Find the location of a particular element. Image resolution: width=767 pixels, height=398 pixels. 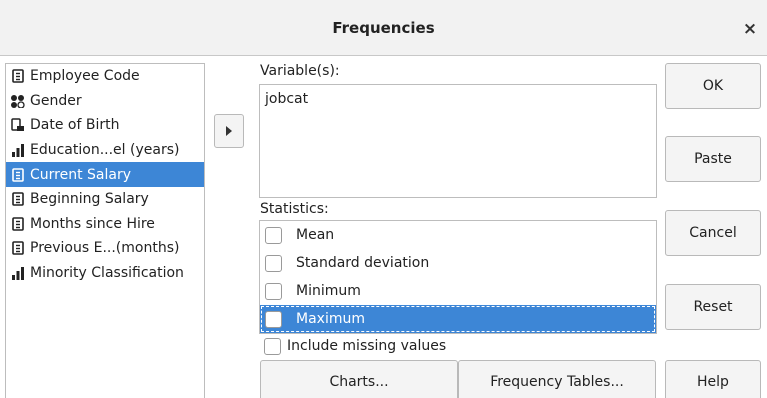

variable-item-label: Minority Classification is located at coordinates (107, 273).